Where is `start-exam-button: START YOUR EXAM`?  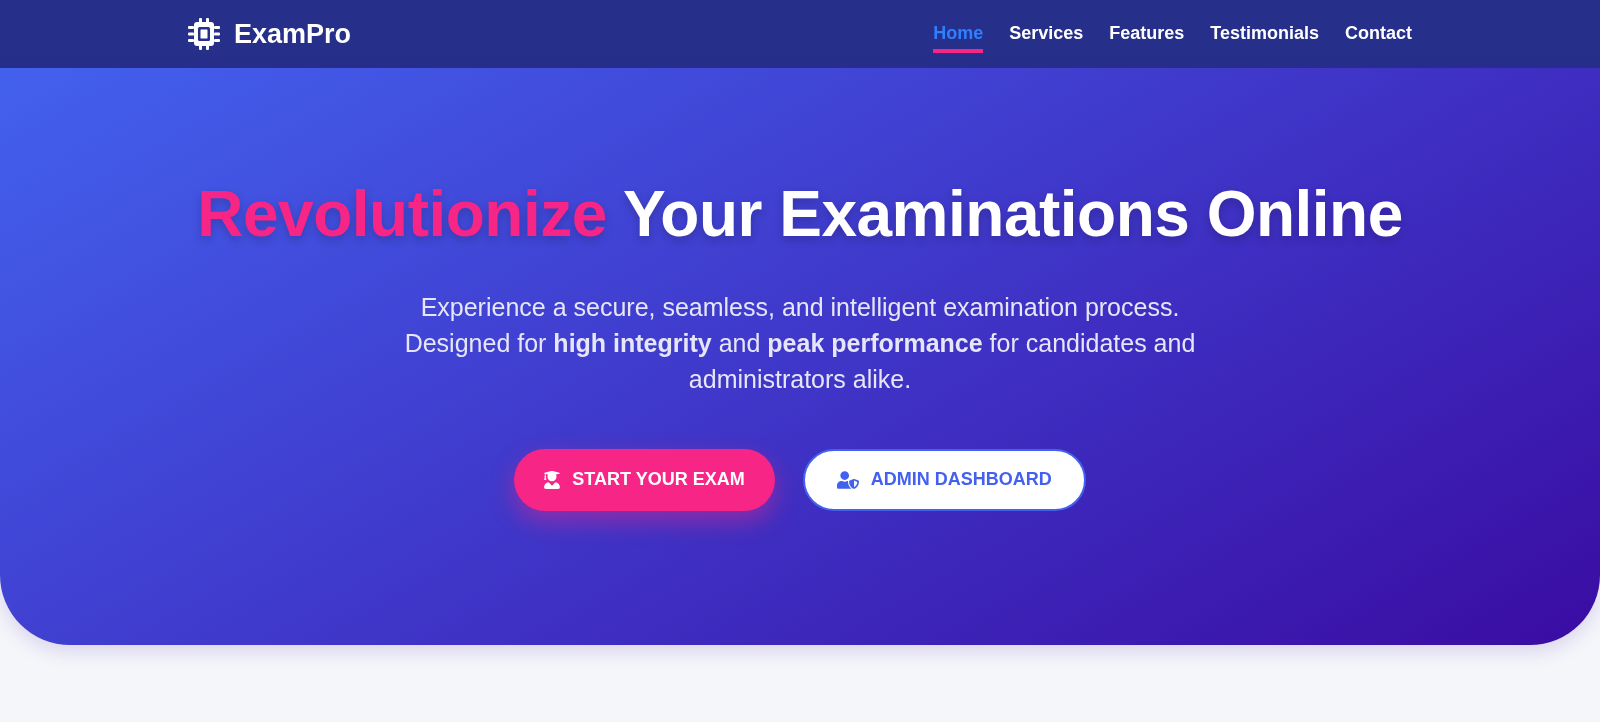
start-exam-button: START YOUR EXAM is located at coordinates (644, 479).